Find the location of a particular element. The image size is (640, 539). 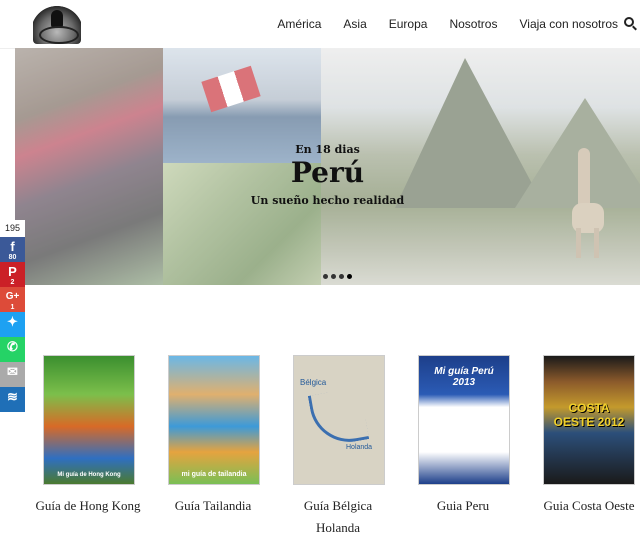

pinterest-icon: P is located at coordinates (12, 271).